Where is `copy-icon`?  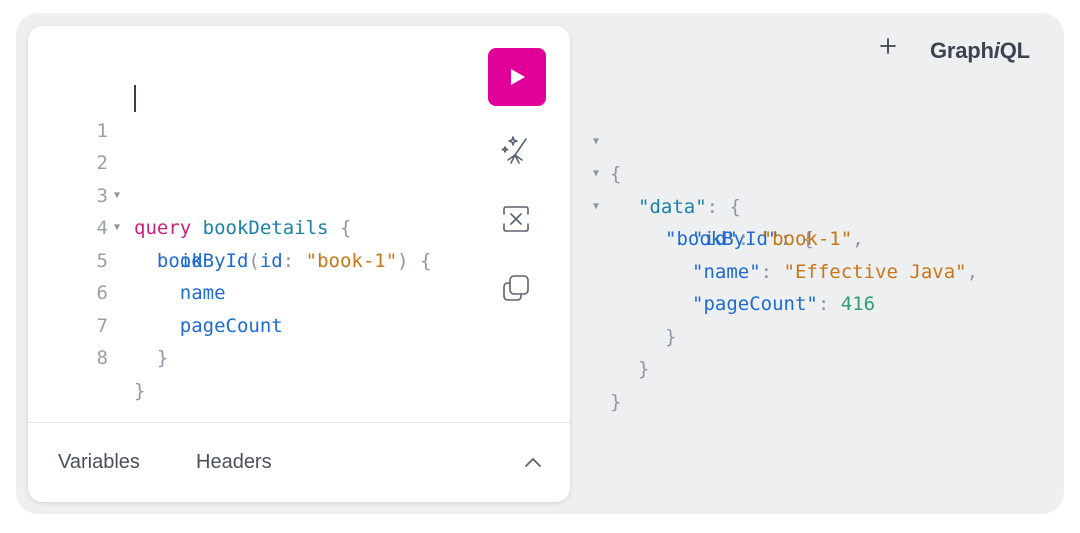 copy-icon is located at coordinates (516, 288).